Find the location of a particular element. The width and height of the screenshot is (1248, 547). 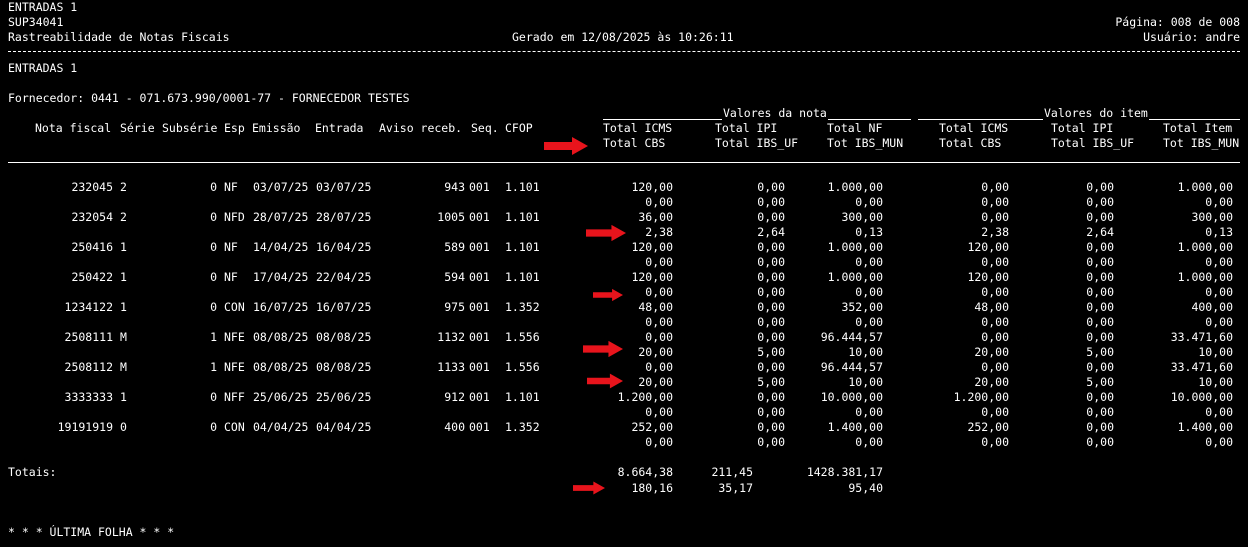

col-nota-total-cbs: Total CBS is located at coordinates (634, 143).